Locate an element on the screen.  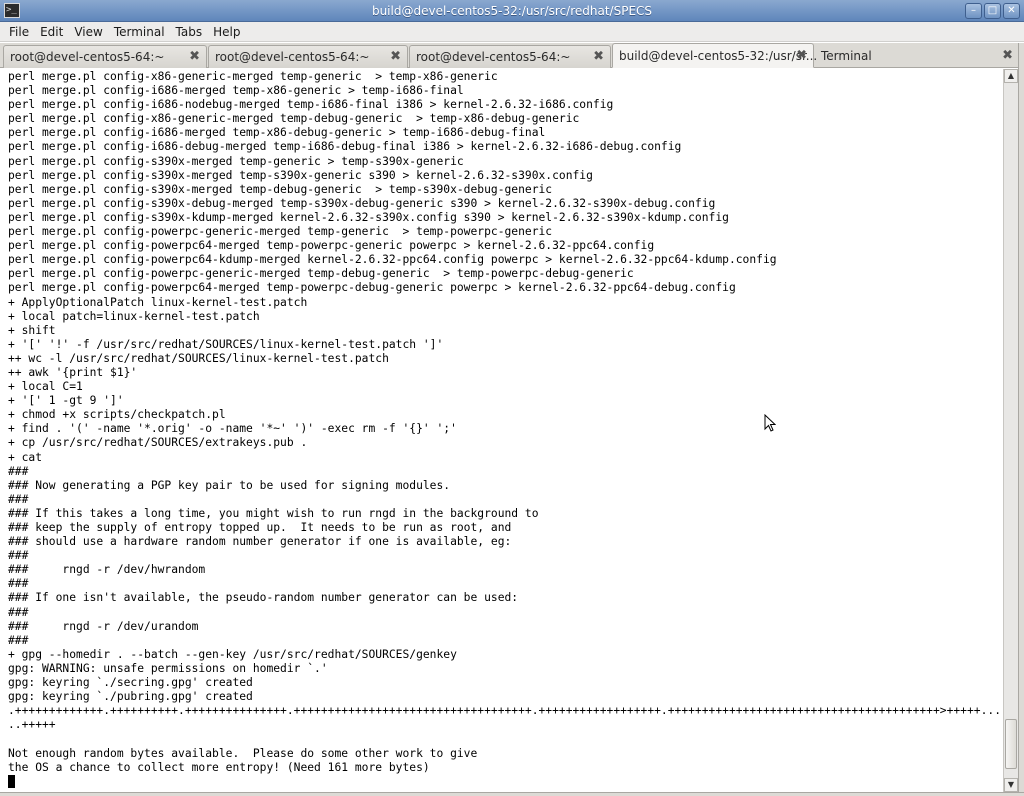
terminal-line: ++ awk '{print $1}' is located at coordinates (73, 372).